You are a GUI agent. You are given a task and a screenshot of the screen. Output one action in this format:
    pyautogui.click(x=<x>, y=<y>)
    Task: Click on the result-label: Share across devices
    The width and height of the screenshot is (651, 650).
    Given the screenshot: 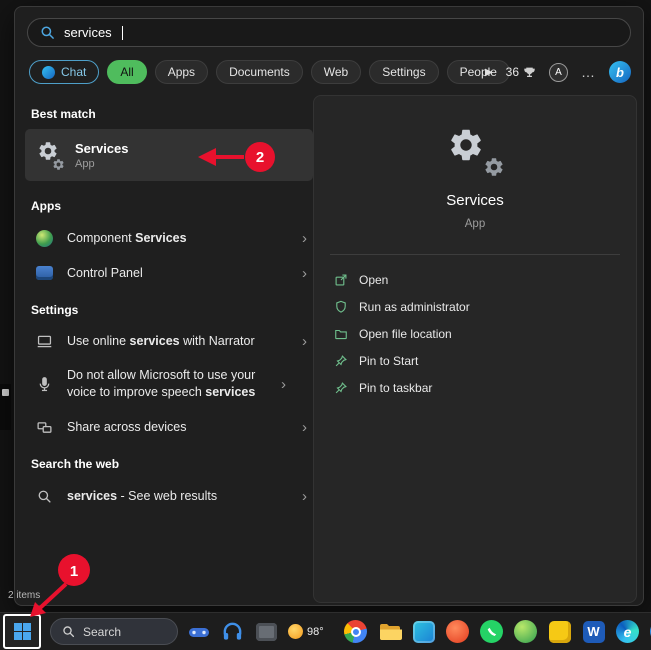 What is the action you would take?
    pyautogui.click(x=127, y=426)
    